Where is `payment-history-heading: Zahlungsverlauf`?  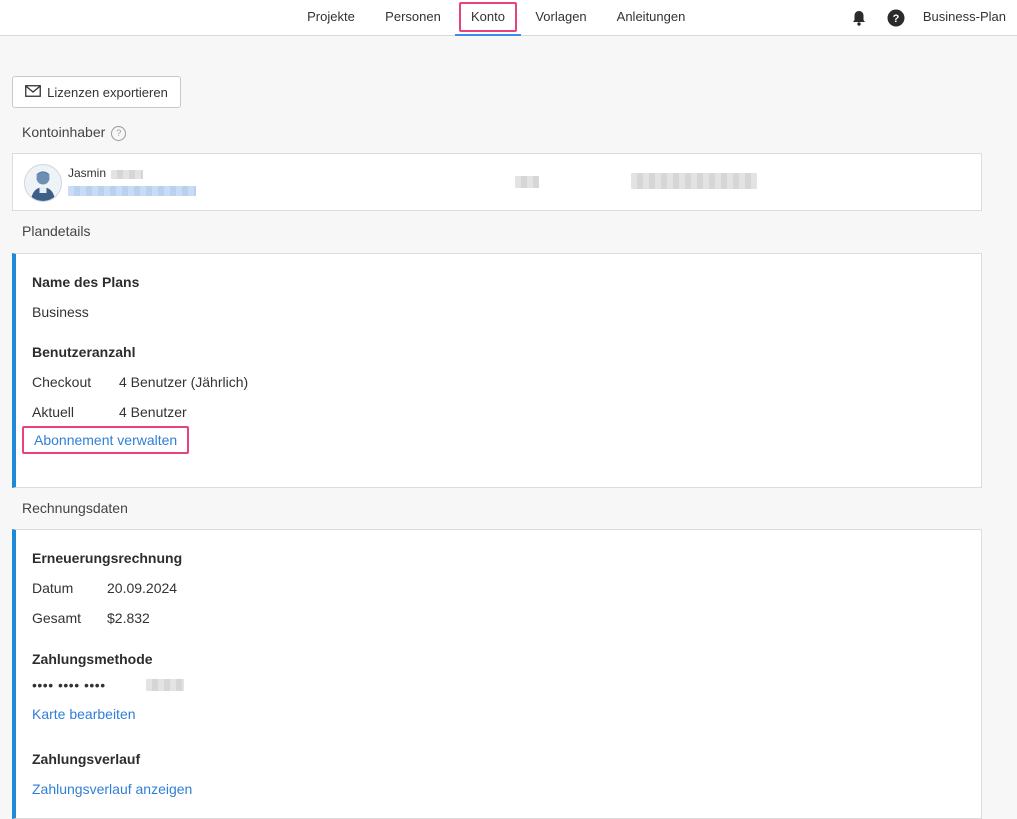 payment-history-heading: Zahlungsverlauf is located at coordinates (86, 759).